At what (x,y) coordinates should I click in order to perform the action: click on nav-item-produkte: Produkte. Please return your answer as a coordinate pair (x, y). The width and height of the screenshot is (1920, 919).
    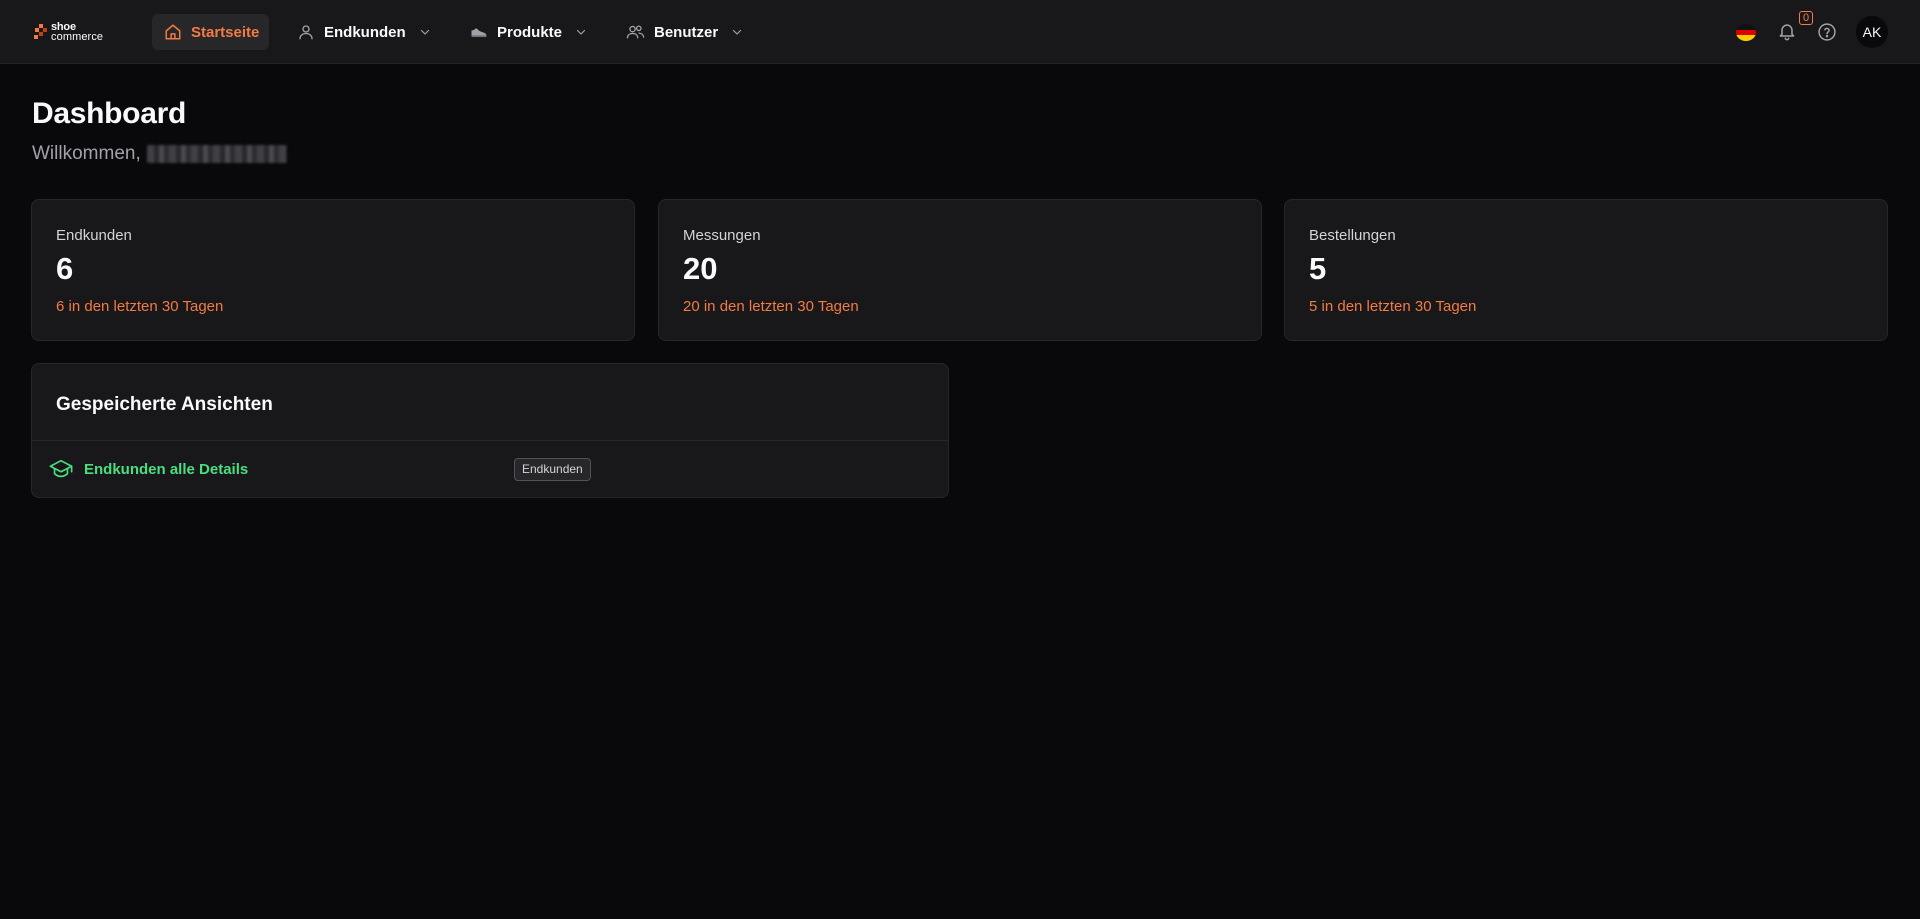
    Looking at the image, I should click on (528, 32).